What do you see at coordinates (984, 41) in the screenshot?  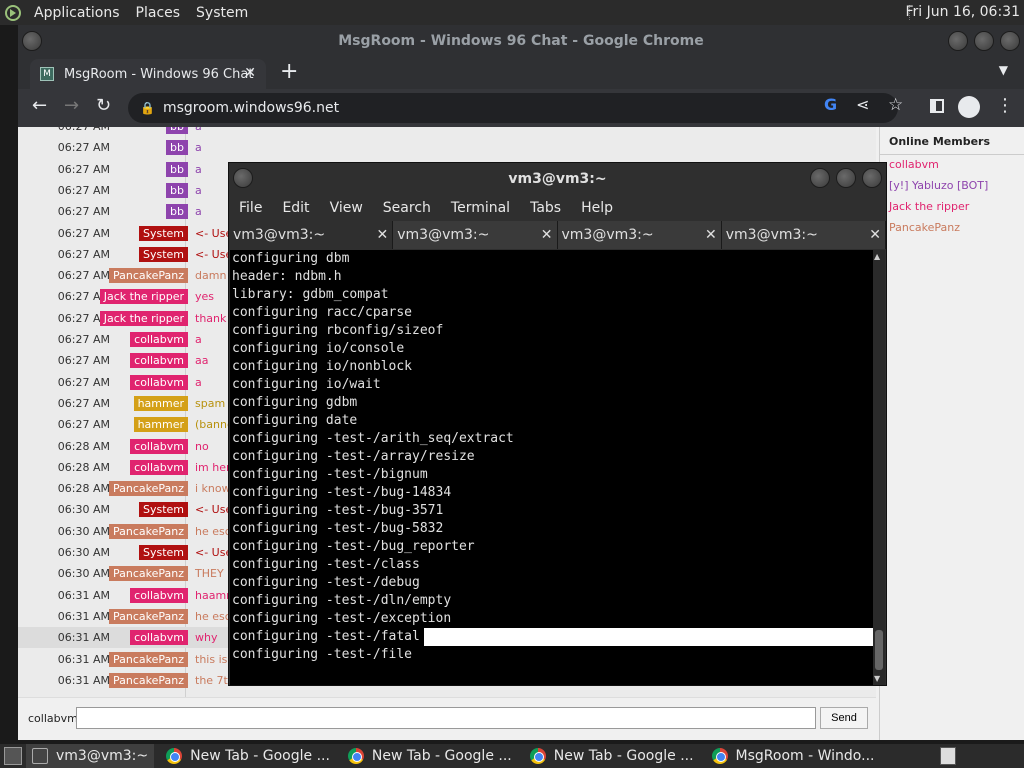 I see `maximize-button` at bounding box center [984, 41].